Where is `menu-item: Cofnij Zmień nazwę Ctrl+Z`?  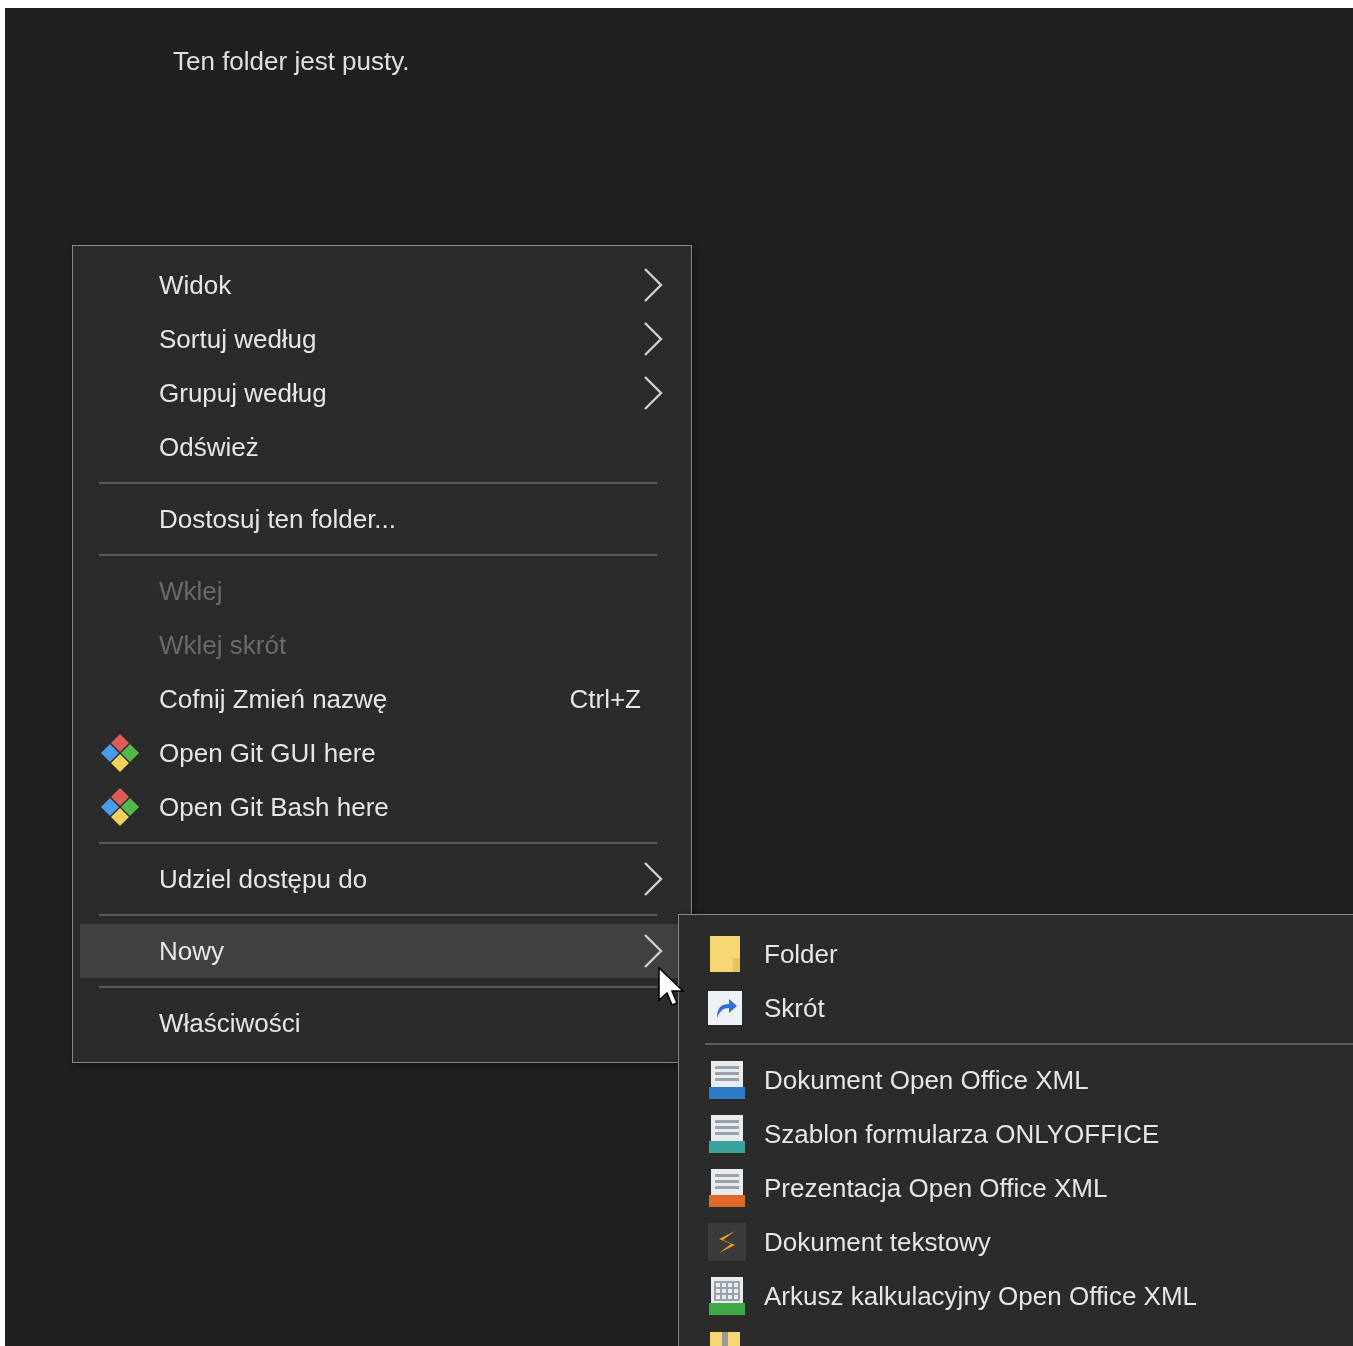 menu-item: Cofnij Zmień nazwę Ctrl+Z is located at coordinates (382, 699).